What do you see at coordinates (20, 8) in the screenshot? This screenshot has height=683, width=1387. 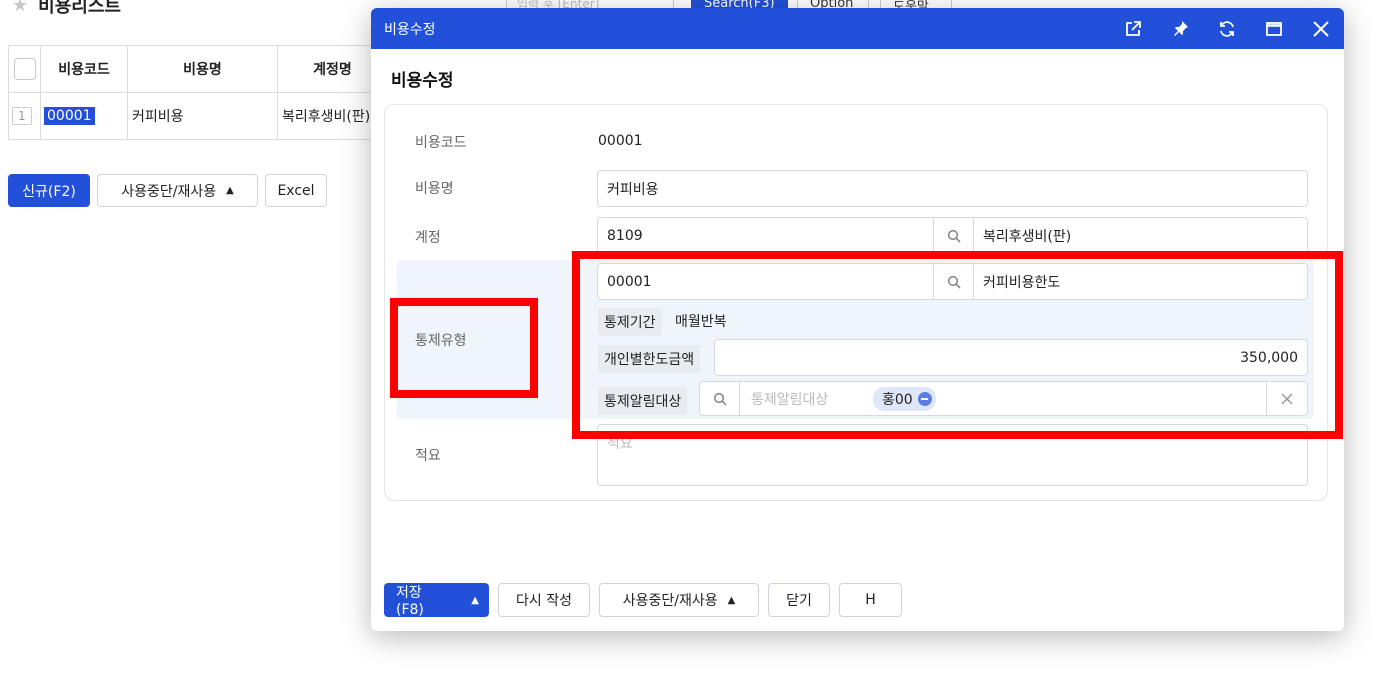 I see `favorite-star-icon: ★` at bounding box center [20, 8].